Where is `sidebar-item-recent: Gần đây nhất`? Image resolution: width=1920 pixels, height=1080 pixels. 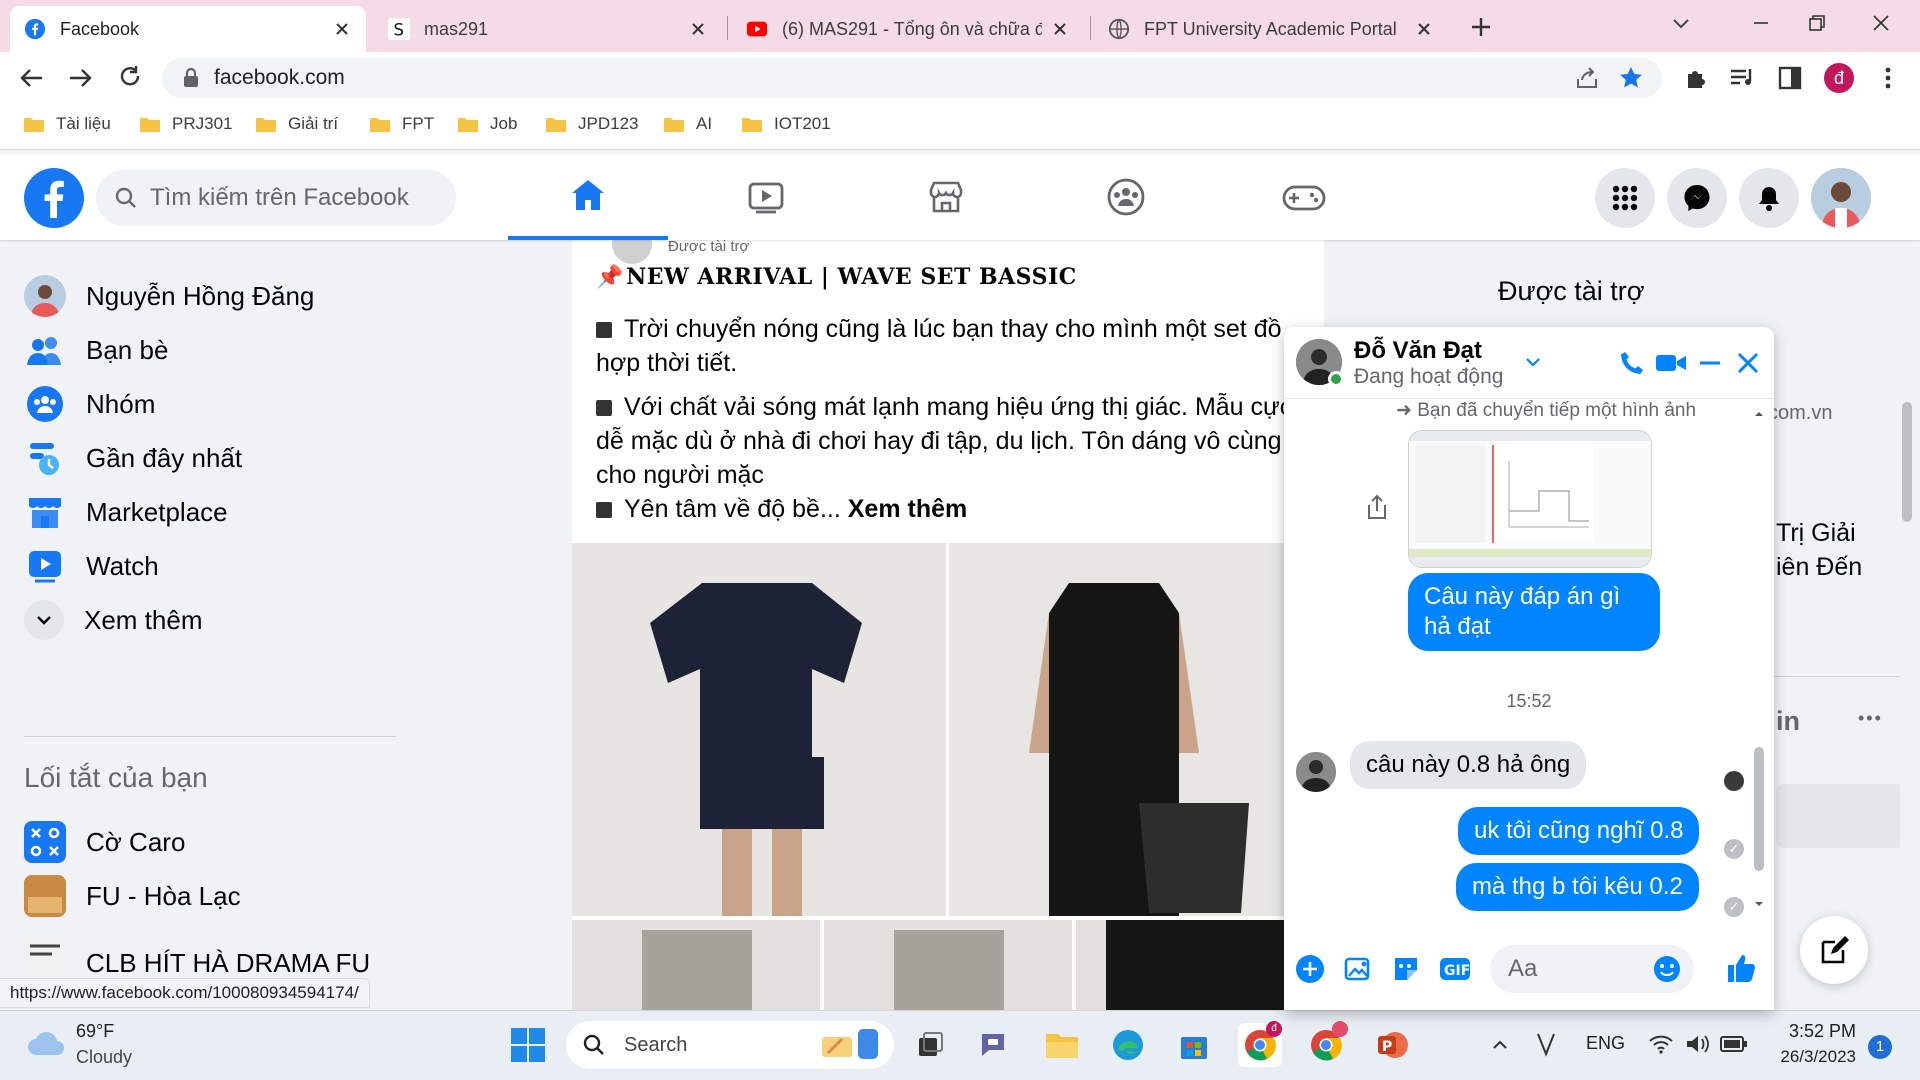 sidebar-item-recent: Gần đây nhất is located at coordinates (133, 458).